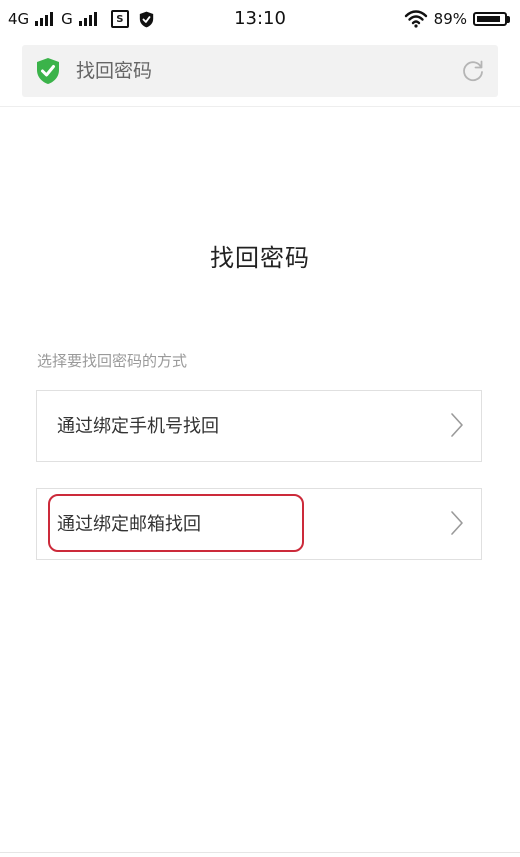 The width and height of the screenshot is (520, 857). I want to click on address-bar-title: 找回密码, so click(114, 71).